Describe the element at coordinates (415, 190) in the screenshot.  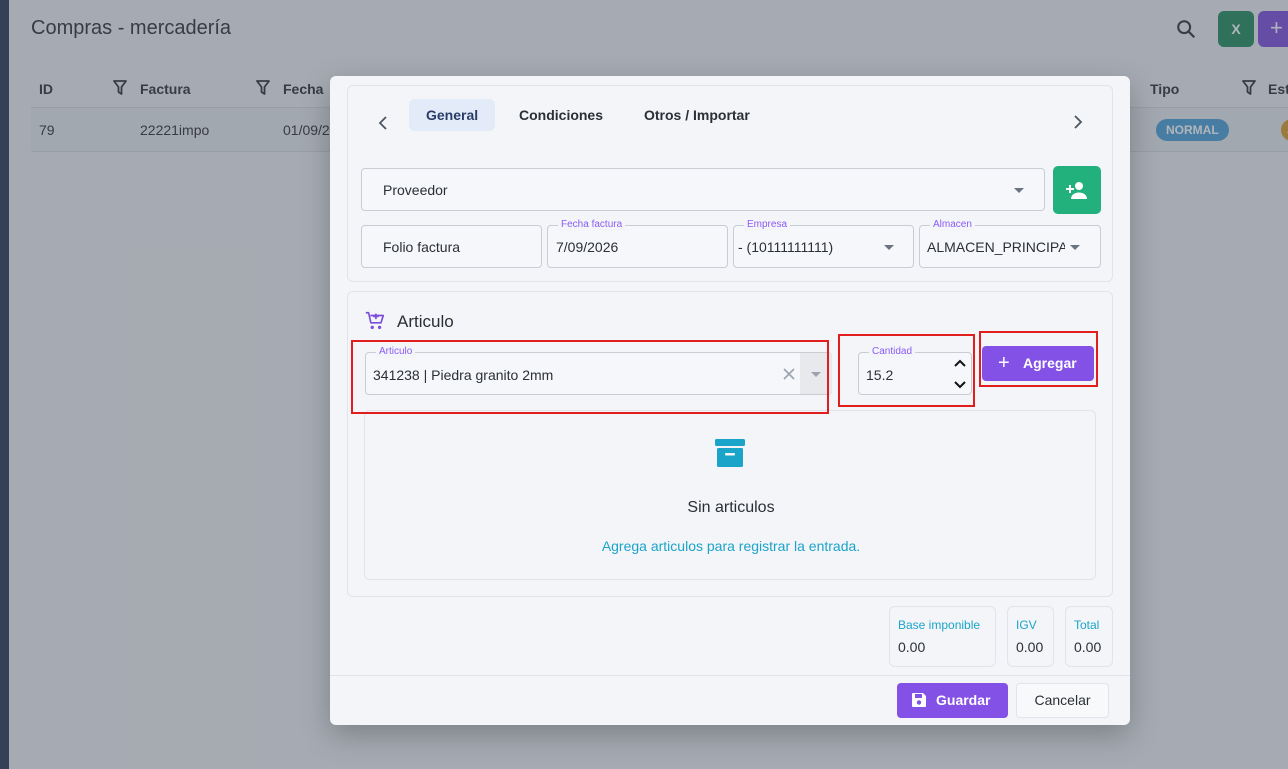
I see `proveedor-placeholder: Proveedor` at that location.